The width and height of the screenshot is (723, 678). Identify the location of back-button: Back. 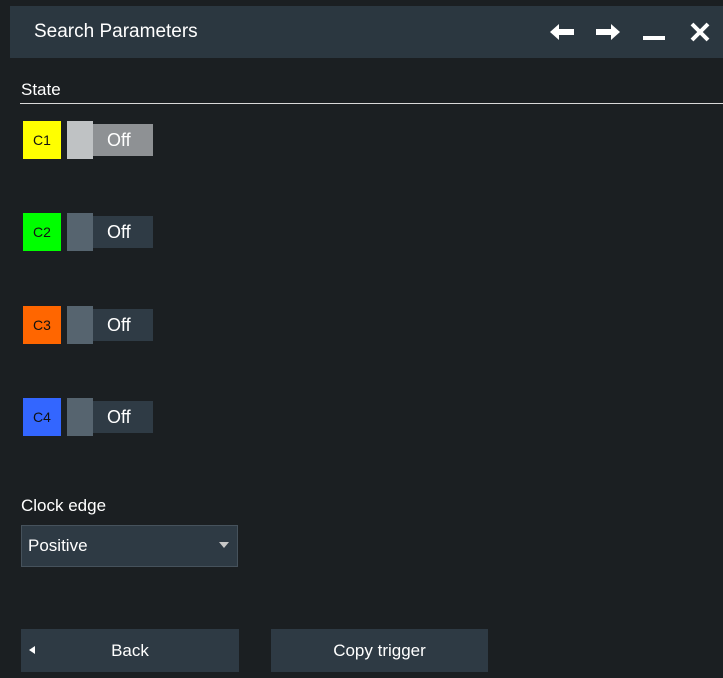
(130, 650).